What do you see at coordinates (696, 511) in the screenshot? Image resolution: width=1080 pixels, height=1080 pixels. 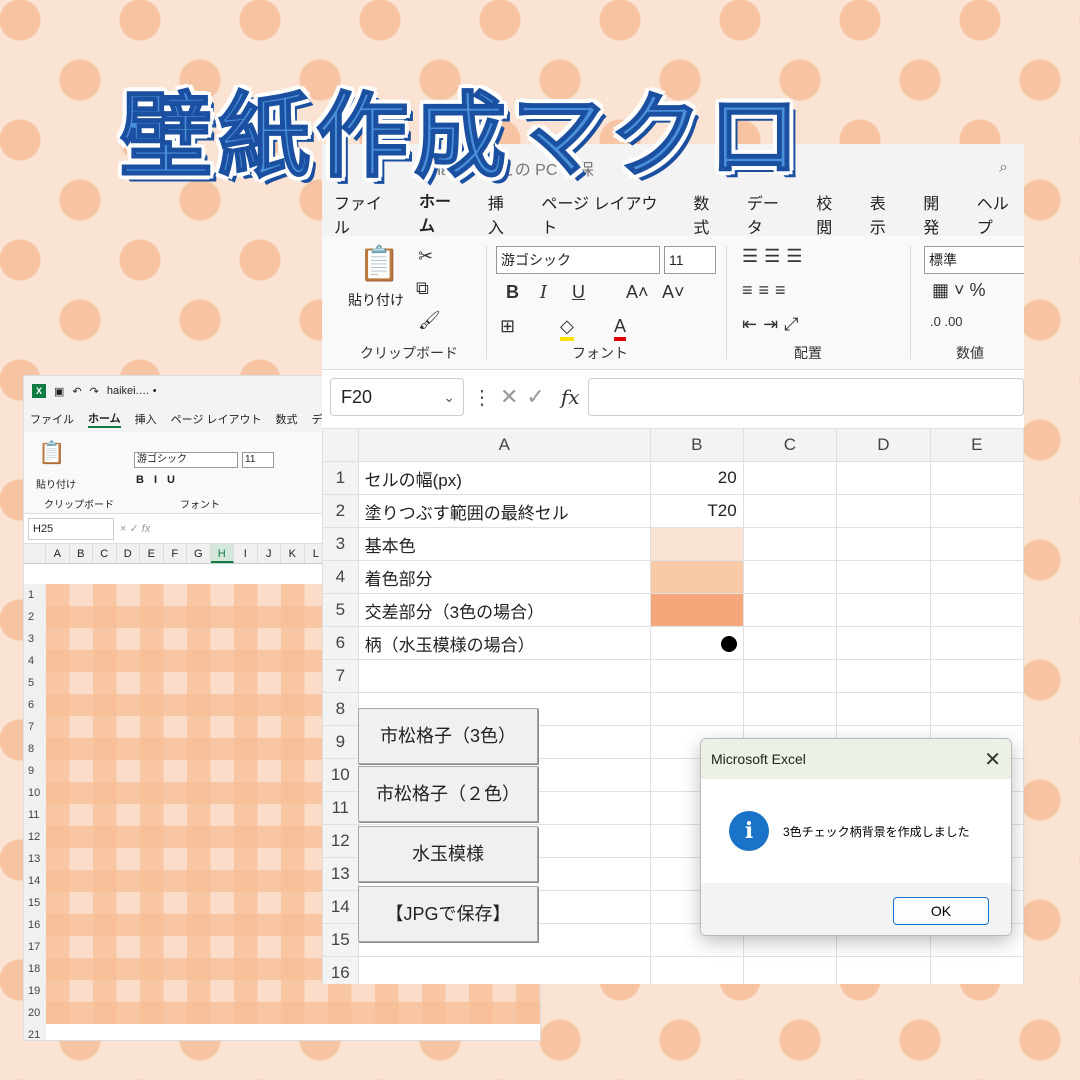 I see `cell-b: T20` at bounding box center [696, 511].